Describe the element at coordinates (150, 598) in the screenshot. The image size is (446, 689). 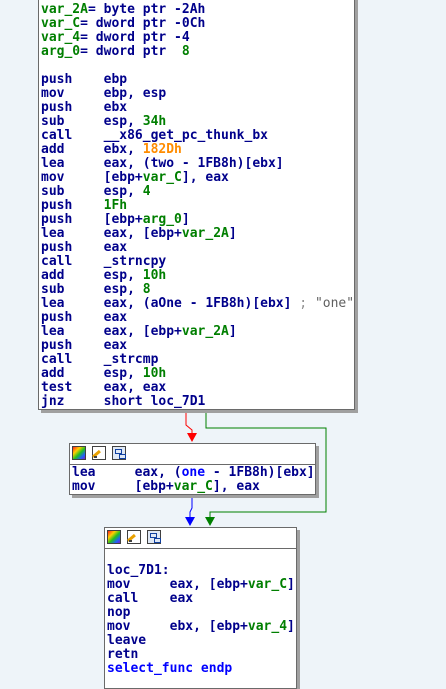
I see `asm-token: call eax` at that location.